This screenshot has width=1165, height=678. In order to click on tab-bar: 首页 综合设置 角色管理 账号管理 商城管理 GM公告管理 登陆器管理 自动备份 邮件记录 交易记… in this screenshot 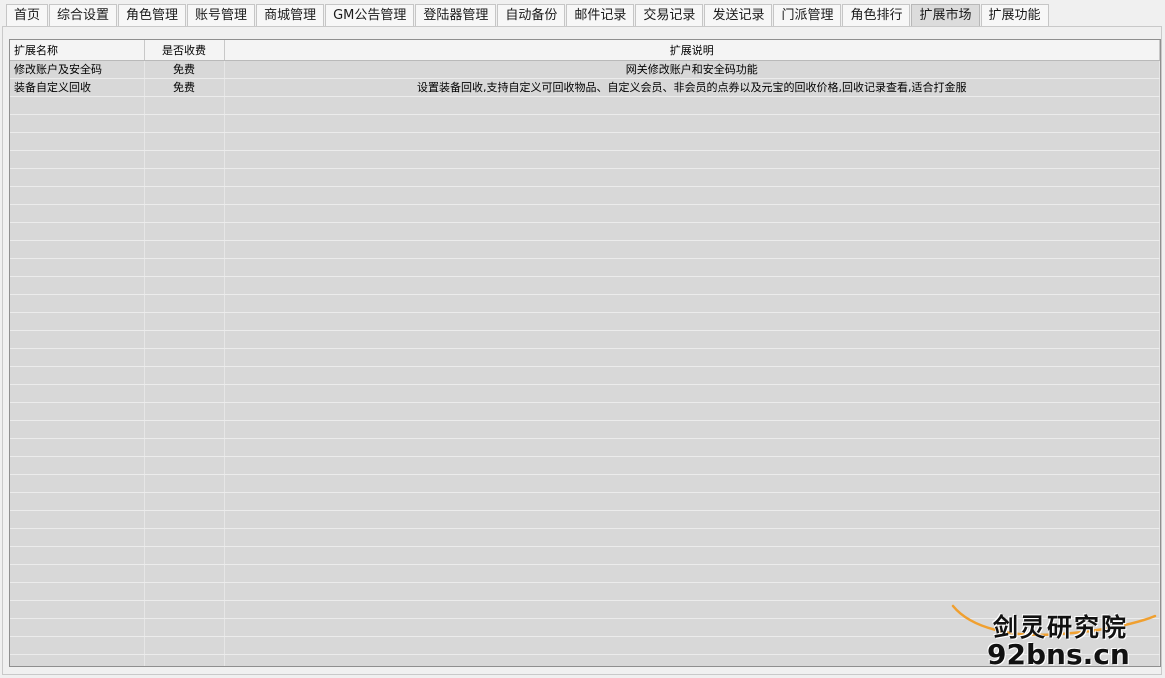, I will do `click(582, 13)`.